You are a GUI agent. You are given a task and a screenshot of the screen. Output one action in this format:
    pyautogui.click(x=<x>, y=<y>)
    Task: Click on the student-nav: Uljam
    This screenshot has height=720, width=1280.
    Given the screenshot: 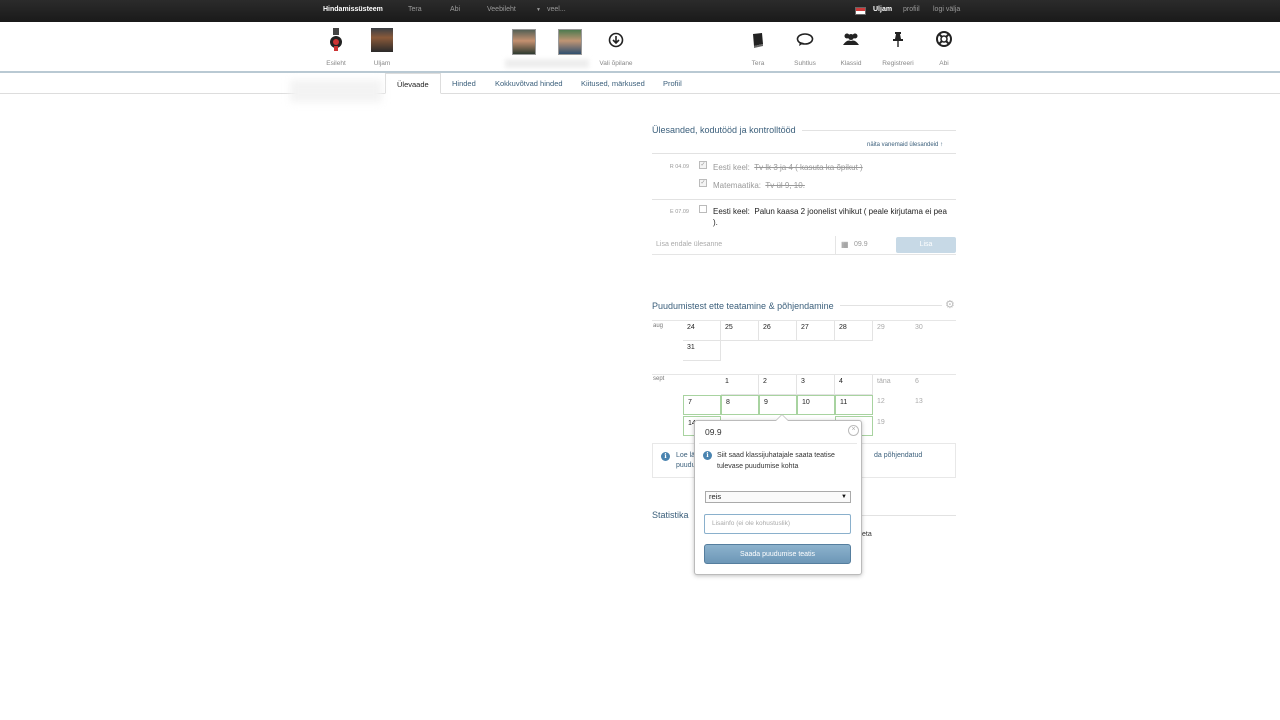 What is the action you would take?
    pyautogui.click(x=382, y=47)
    